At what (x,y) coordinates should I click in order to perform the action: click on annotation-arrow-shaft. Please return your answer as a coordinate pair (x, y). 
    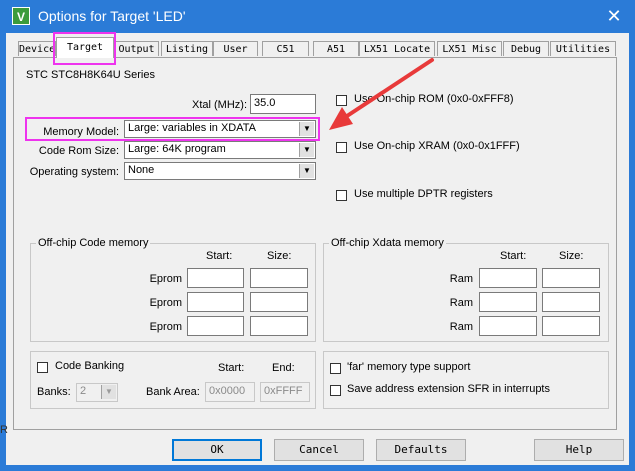
    Looking at the image, I should click on (389, 88).